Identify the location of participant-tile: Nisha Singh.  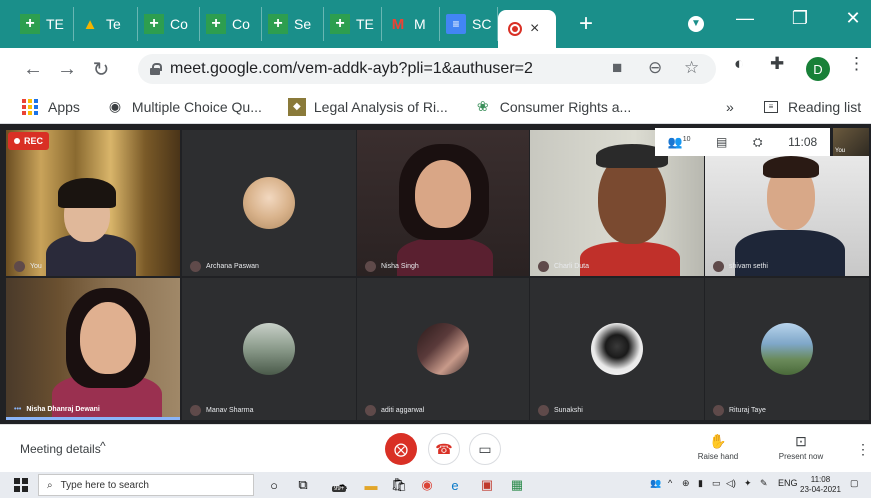
(443, 203).